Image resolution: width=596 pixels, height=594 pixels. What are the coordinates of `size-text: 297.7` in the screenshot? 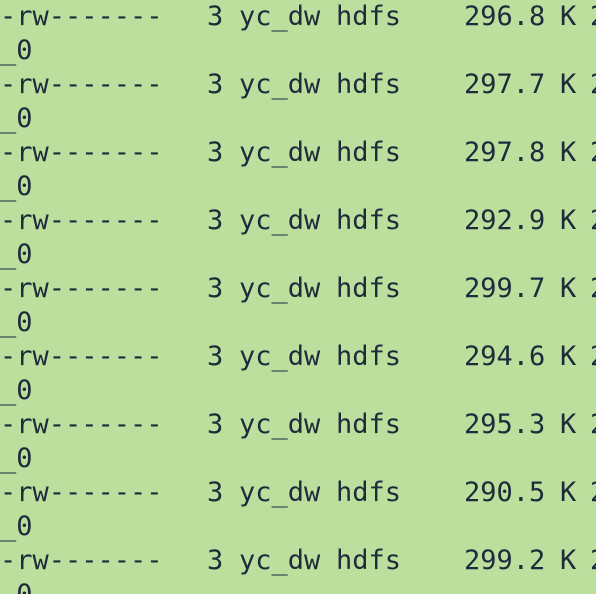 It's located at (505, 84).